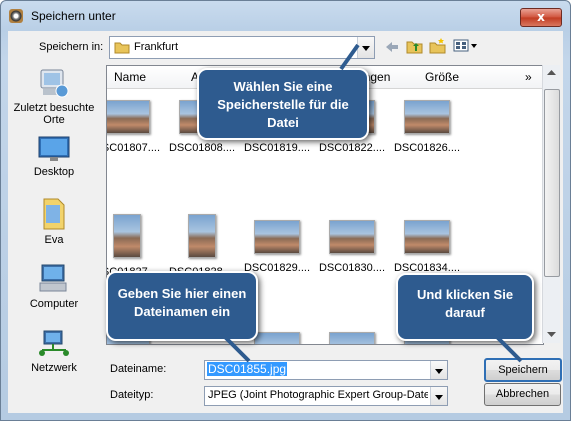 The height and width of the screenshot is (421, 571). I want to click on back-arrow-icon, so click(392, 47).